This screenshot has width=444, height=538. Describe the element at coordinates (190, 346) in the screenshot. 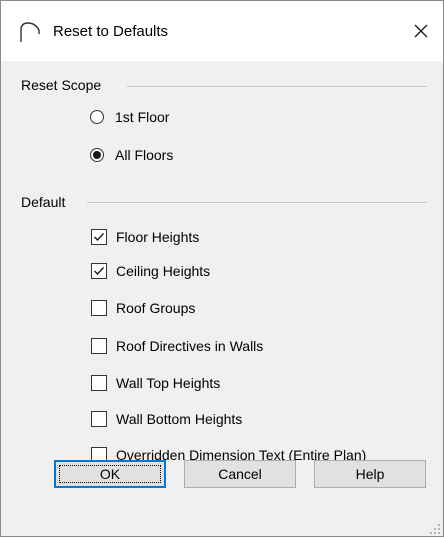

I see `checkbox-label: Roof Directives in Walls` at that location.